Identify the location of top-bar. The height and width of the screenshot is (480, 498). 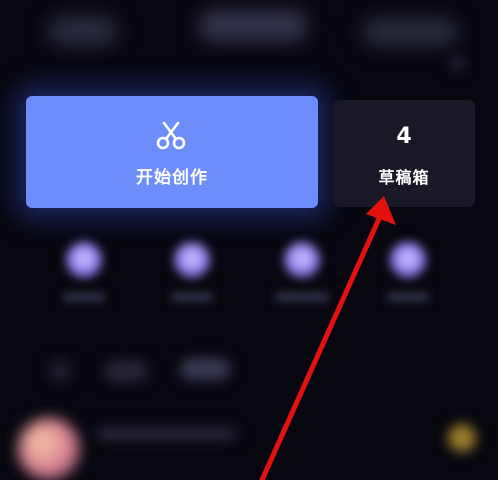
(249, 35).